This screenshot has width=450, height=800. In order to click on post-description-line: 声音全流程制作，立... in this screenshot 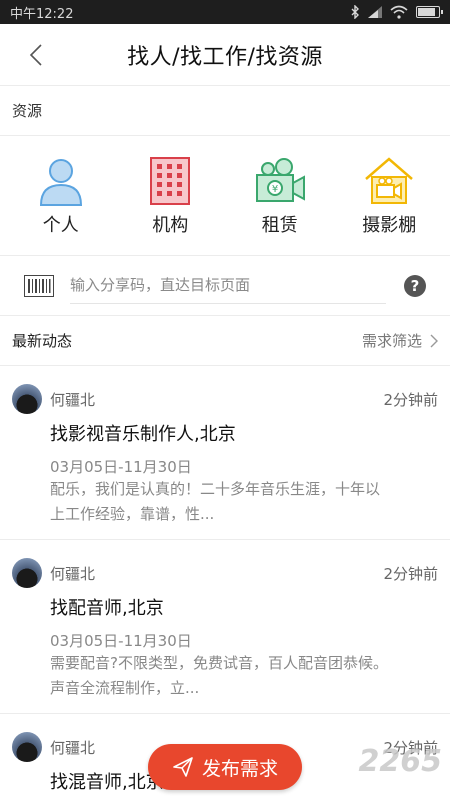, I will do `click(125, 688)`.